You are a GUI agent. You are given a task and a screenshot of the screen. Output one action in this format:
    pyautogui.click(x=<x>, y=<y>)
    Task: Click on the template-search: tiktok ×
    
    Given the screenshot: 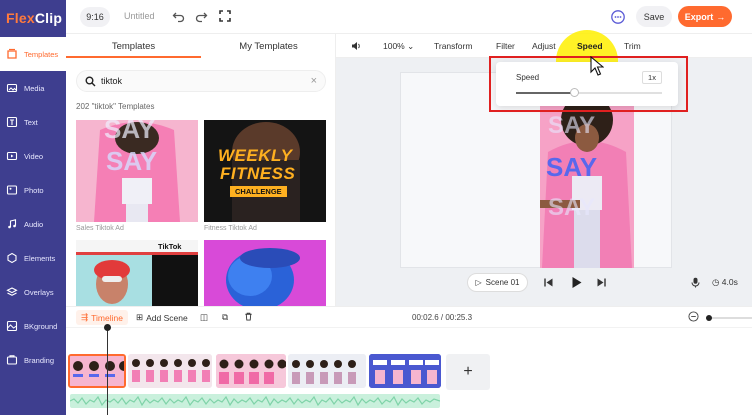 What is the action you would take?
    pyautogui.click(x=201, y=81)
    